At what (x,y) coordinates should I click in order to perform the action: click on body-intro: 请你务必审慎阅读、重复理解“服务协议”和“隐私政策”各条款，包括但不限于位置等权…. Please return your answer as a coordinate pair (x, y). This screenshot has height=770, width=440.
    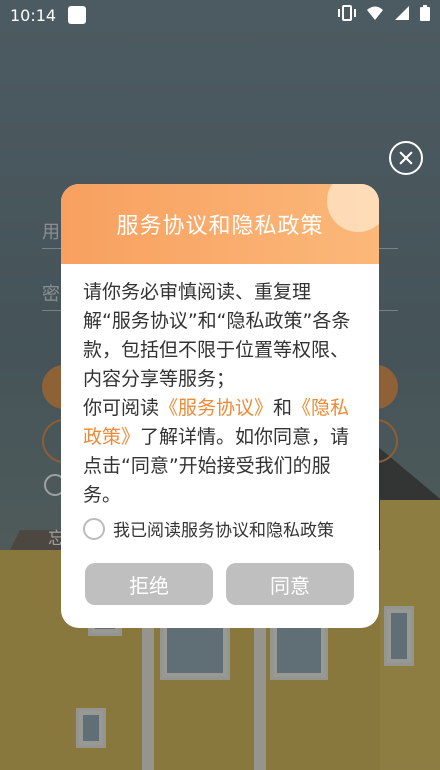
    Looking at the image, I should click on (217, 335).